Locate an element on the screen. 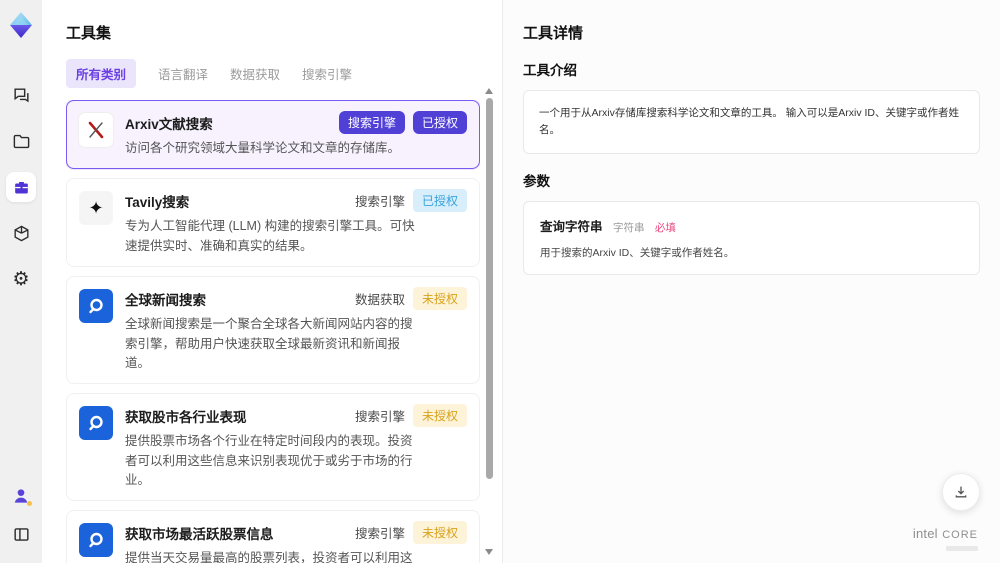 This screenshot has height=563, width=1000. status-dot is located at coordinates (29, 503).